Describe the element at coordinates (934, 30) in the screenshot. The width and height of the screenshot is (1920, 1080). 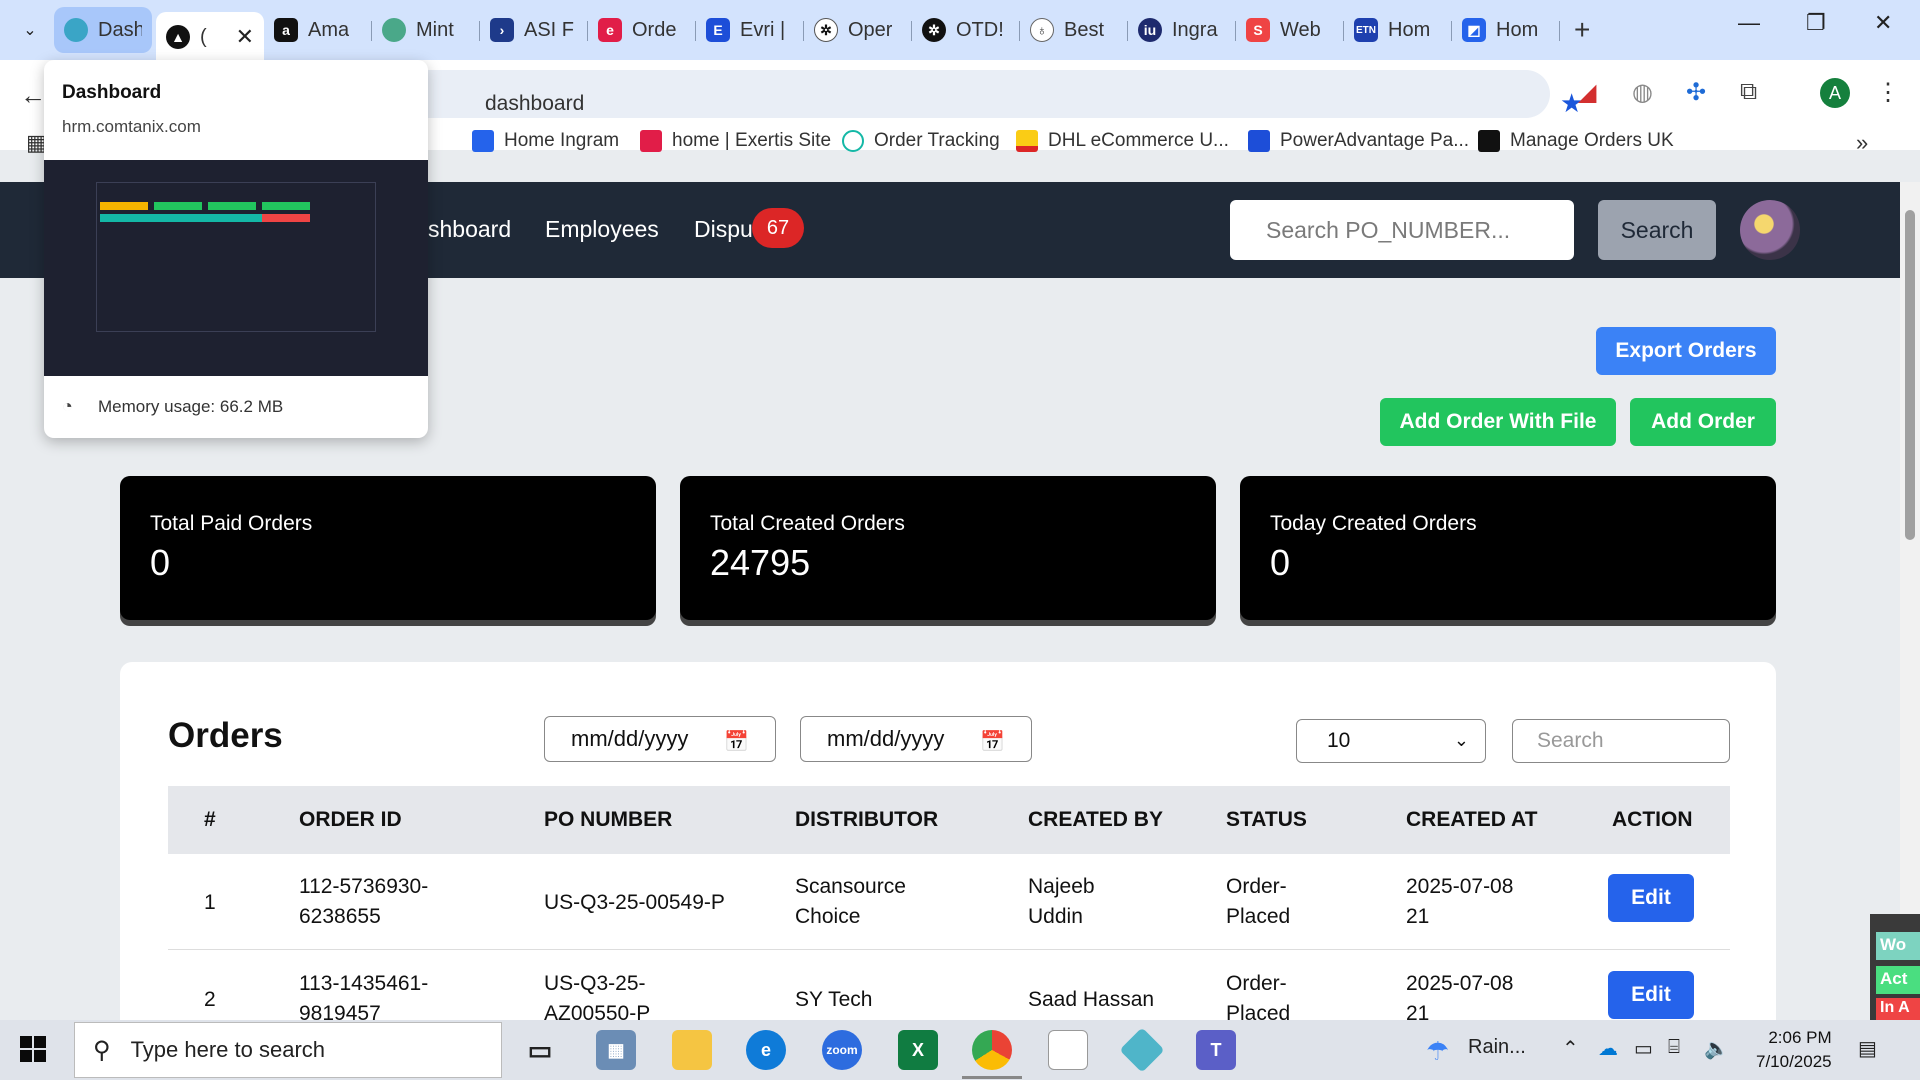
I see `openai-icon: ✲` at that location.